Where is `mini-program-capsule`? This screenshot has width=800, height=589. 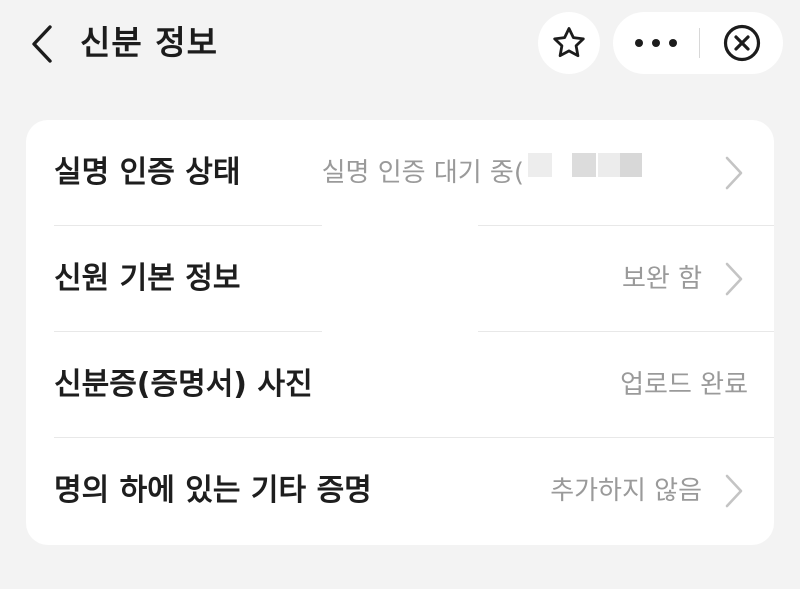
mini-program-capsule is located at coordinates (698, 43).